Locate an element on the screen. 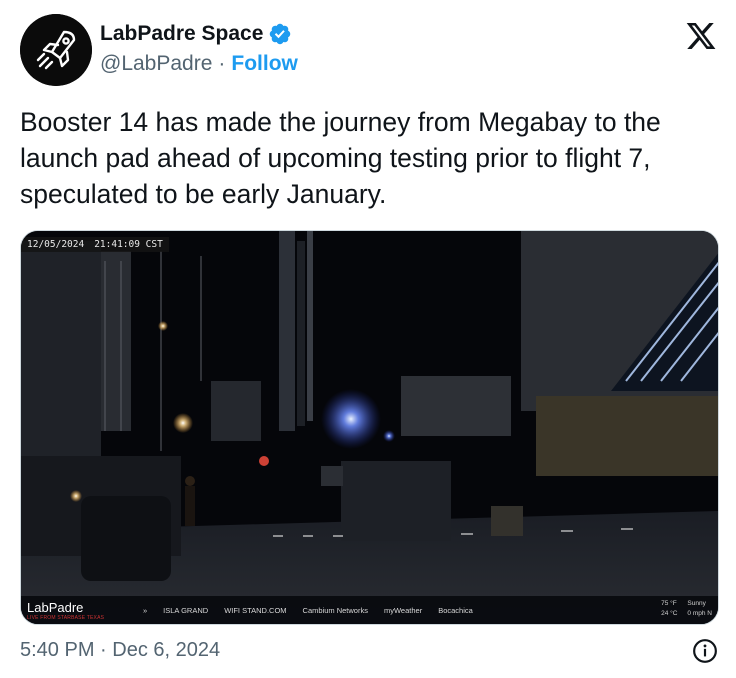  overlay-time: 21:41:09 CST is located at coordinates (128, 244).